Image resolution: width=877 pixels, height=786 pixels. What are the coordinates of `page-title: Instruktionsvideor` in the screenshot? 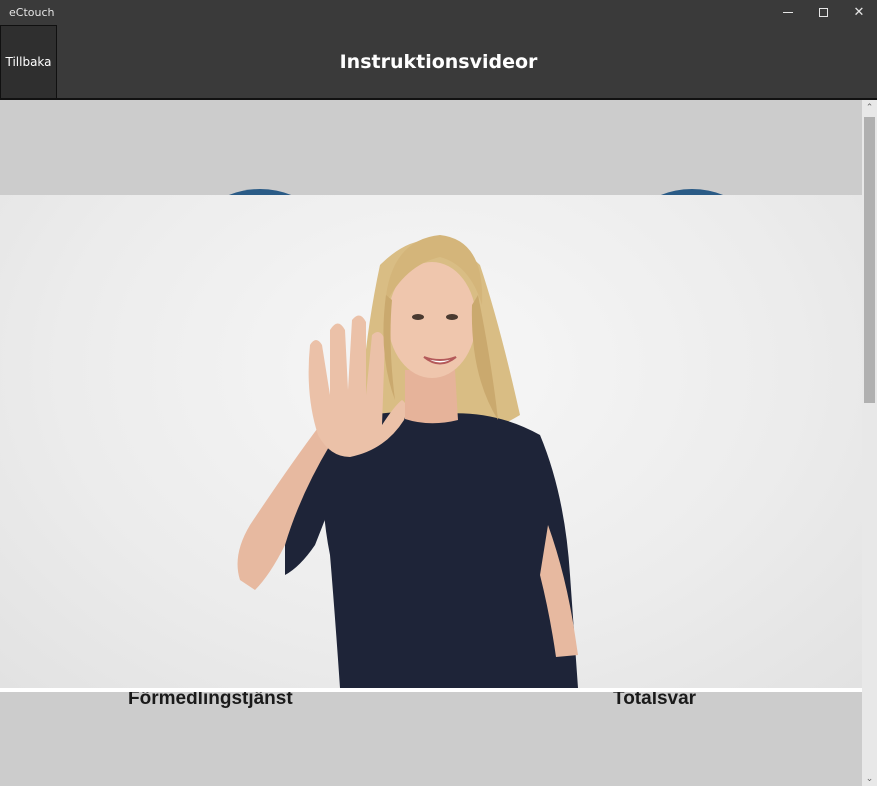 It's located at (438, 62).